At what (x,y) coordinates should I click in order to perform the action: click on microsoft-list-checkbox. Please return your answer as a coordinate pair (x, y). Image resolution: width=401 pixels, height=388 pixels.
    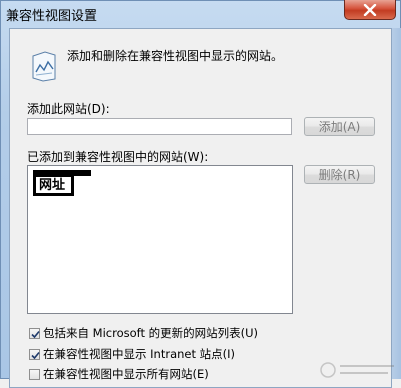
    Looking at the image, I should click on (34, 333).